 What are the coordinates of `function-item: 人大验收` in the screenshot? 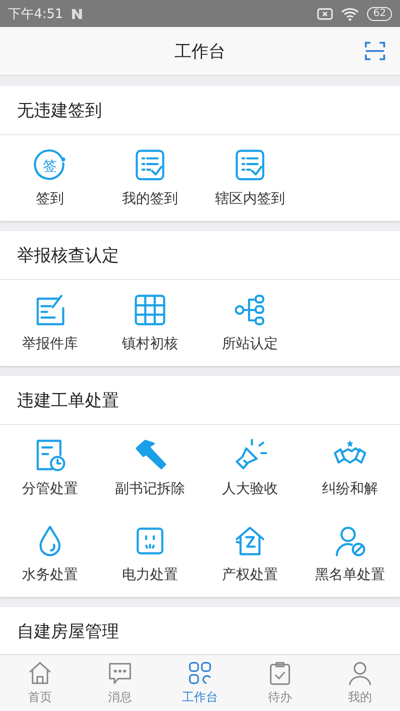 It's located at (250, 468).